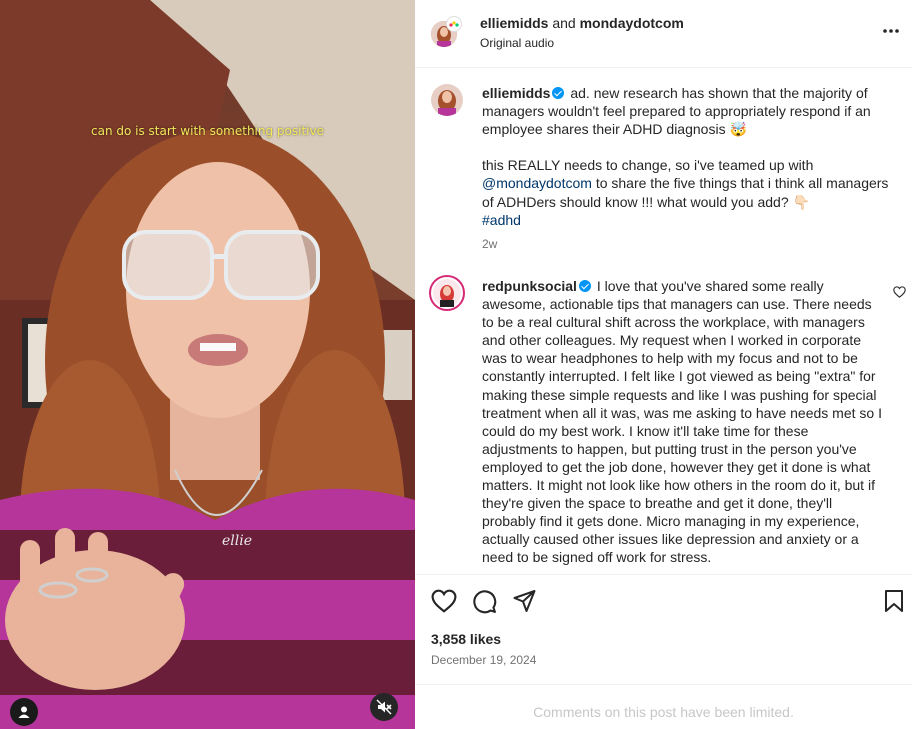 The height and width of the screenshot is (729, 912). I want to click on save-button, so click(894, 603).